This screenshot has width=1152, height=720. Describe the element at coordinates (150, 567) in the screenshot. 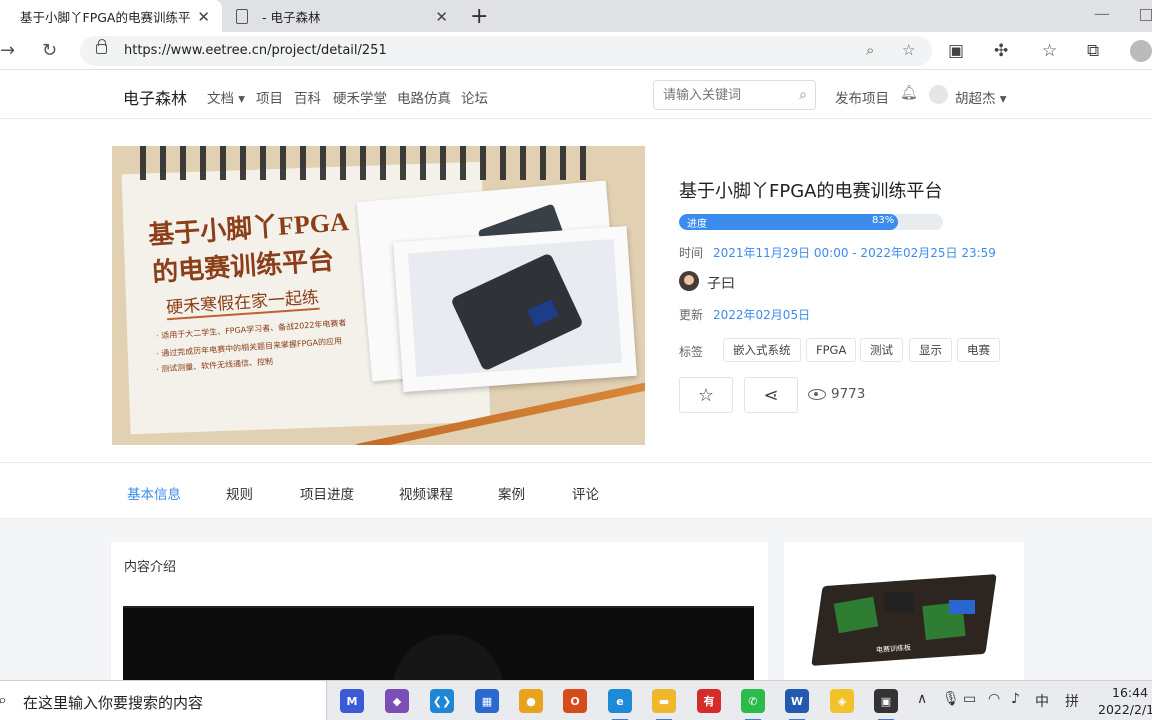

I see `content-heading: 内容介绍` at that location.